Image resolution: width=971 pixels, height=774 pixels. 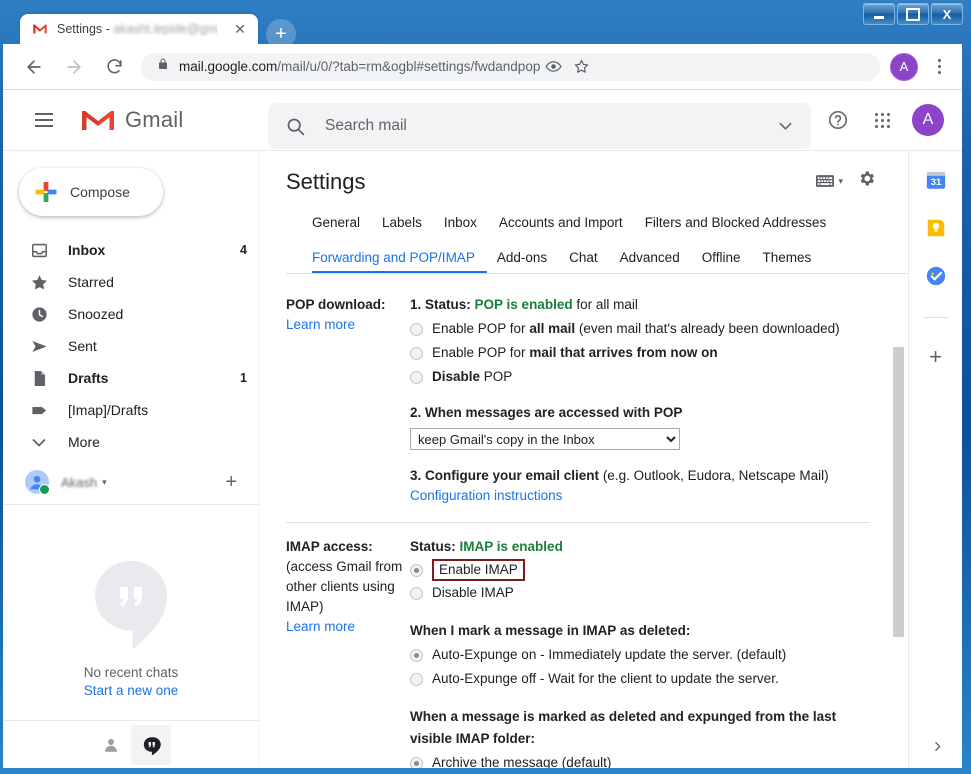 What do you see at coordinates (131, 484) in the screenshot?
I see `sidebar-account-row: Akash ▾ +` at bounding box center [131, 484].